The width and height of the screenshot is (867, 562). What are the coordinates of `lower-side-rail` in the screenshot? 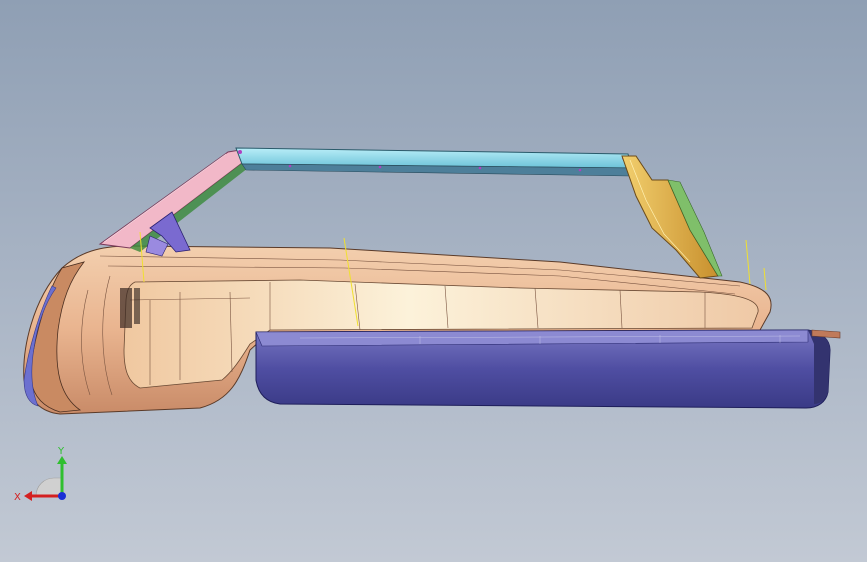 It's located at (548, 369).